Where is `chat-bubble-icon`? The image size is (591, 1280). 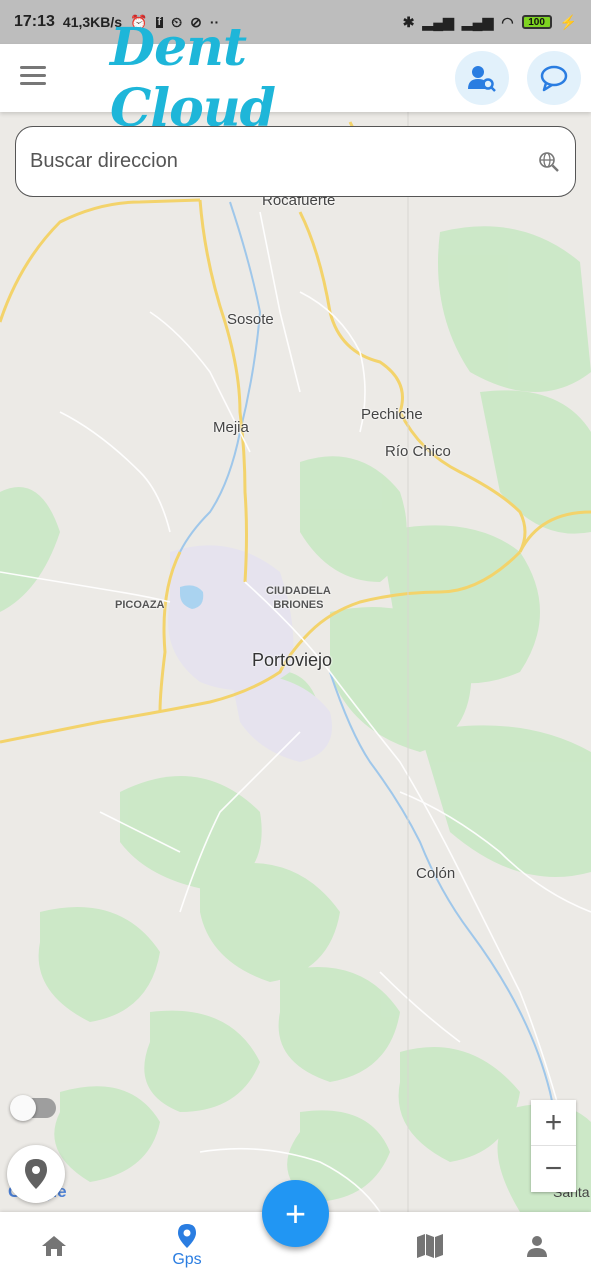
chat-bubble-icon is located at coordinates (554, 78).